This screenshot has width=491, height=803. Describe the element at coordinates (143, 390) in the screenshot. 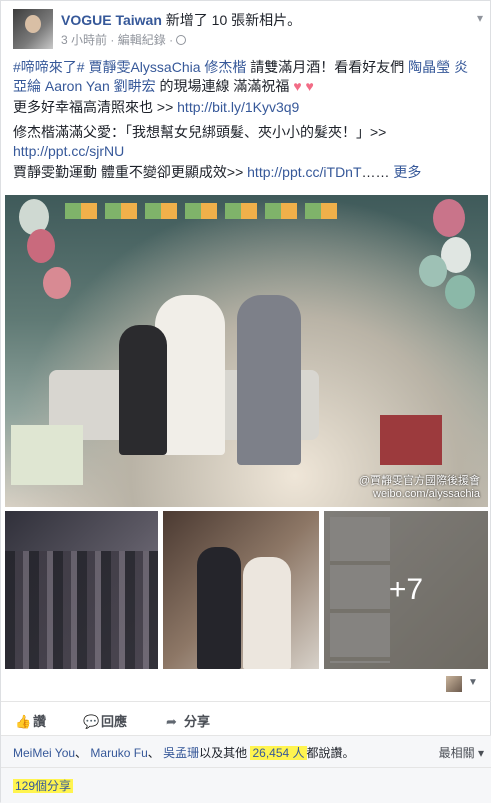

I see `figure-girl` at that location.